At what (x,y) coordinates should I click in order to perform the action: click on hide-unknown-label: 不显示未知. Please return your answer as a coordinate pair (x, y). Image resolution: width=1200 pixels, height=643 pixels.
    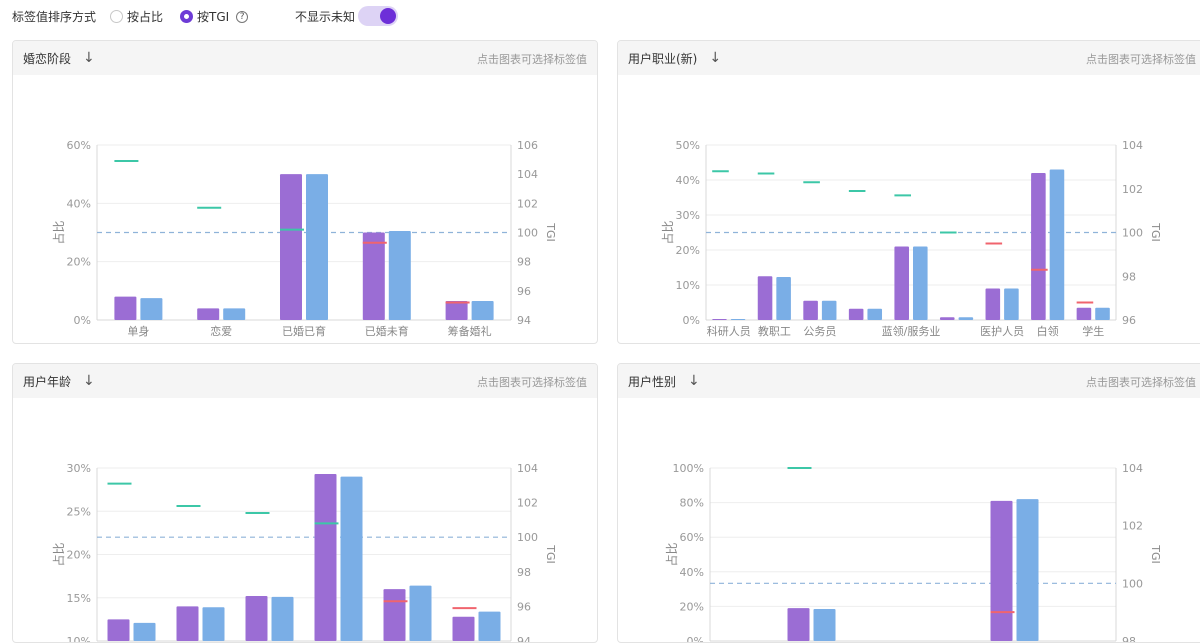
    Looking at the image, I should click on (325, 17).